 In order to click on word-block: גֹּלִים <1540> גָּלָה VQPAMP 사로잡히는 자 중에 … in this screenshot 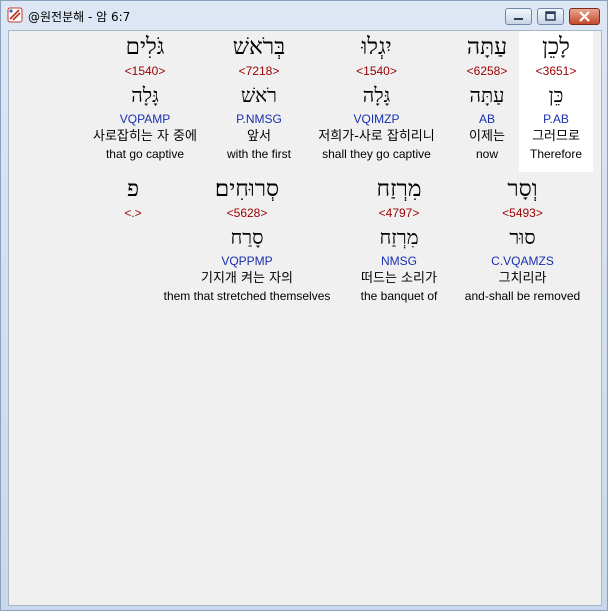, I will do `click(145, 97)`.